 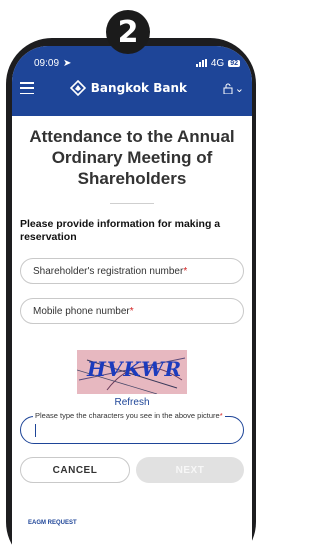 I want to click on lock-icon, so click(x=228, y=88).